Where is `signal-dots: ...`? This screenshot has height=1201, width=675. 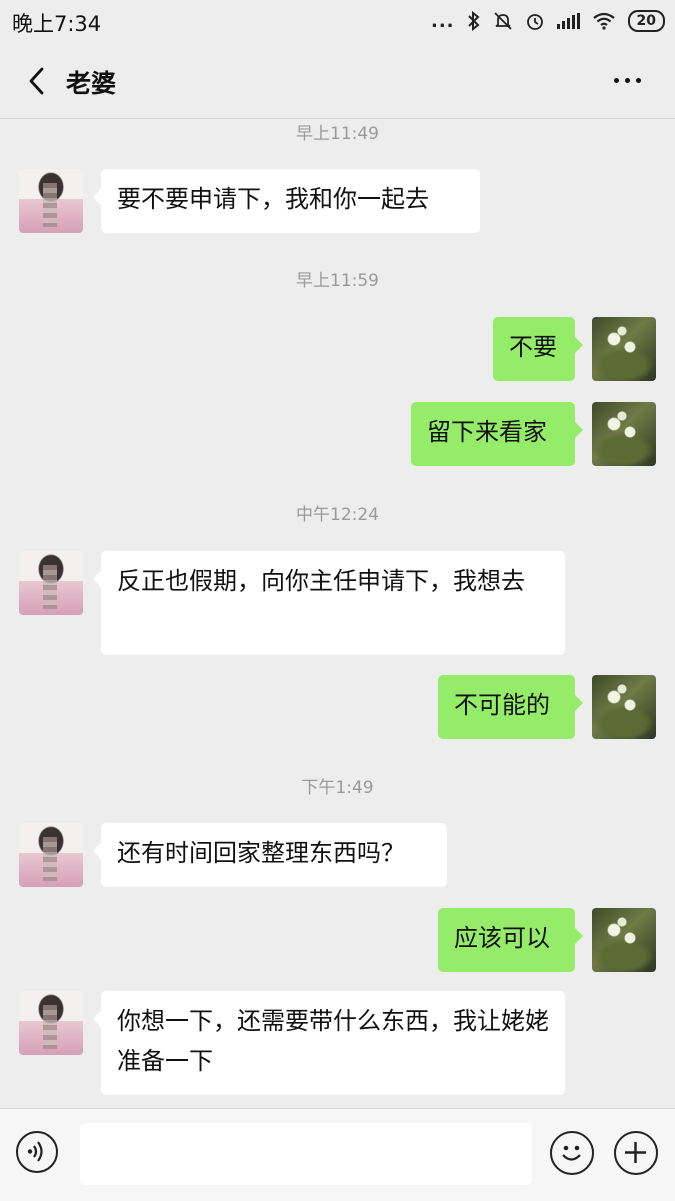 signal-dots: ... is located at coordinates (443, 21).